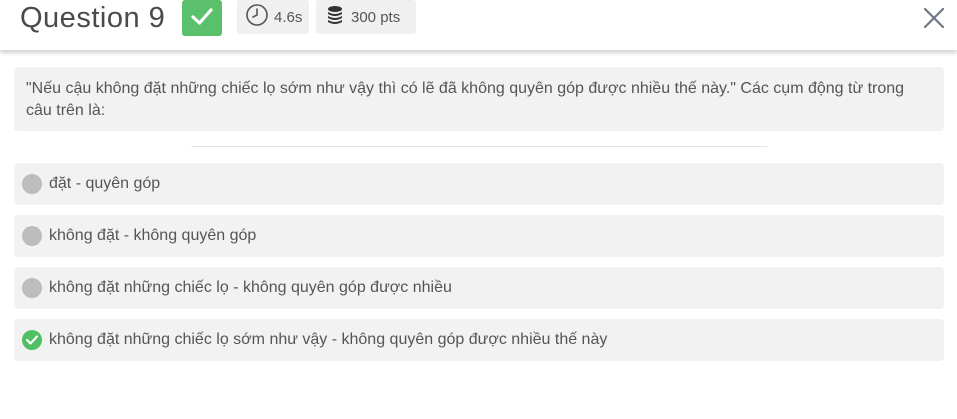 The height and width of the screenshot is (419, 957). I want to click on time-pill: 4.6s, so click(273, 17).